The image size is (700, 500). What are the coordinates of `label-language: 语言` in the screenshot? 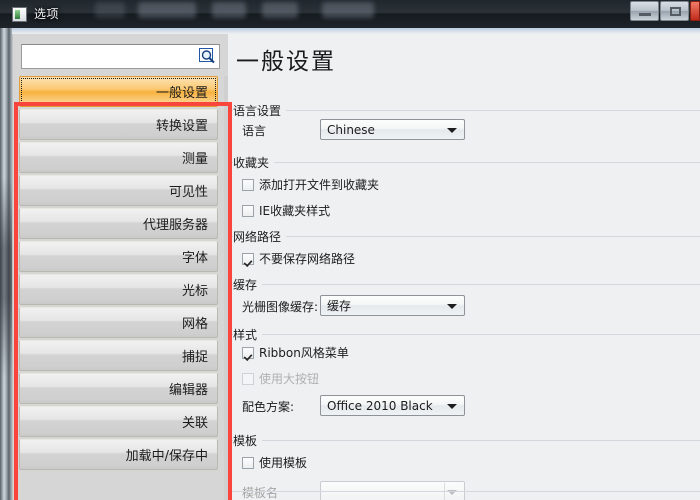 It's located at (254, 131).